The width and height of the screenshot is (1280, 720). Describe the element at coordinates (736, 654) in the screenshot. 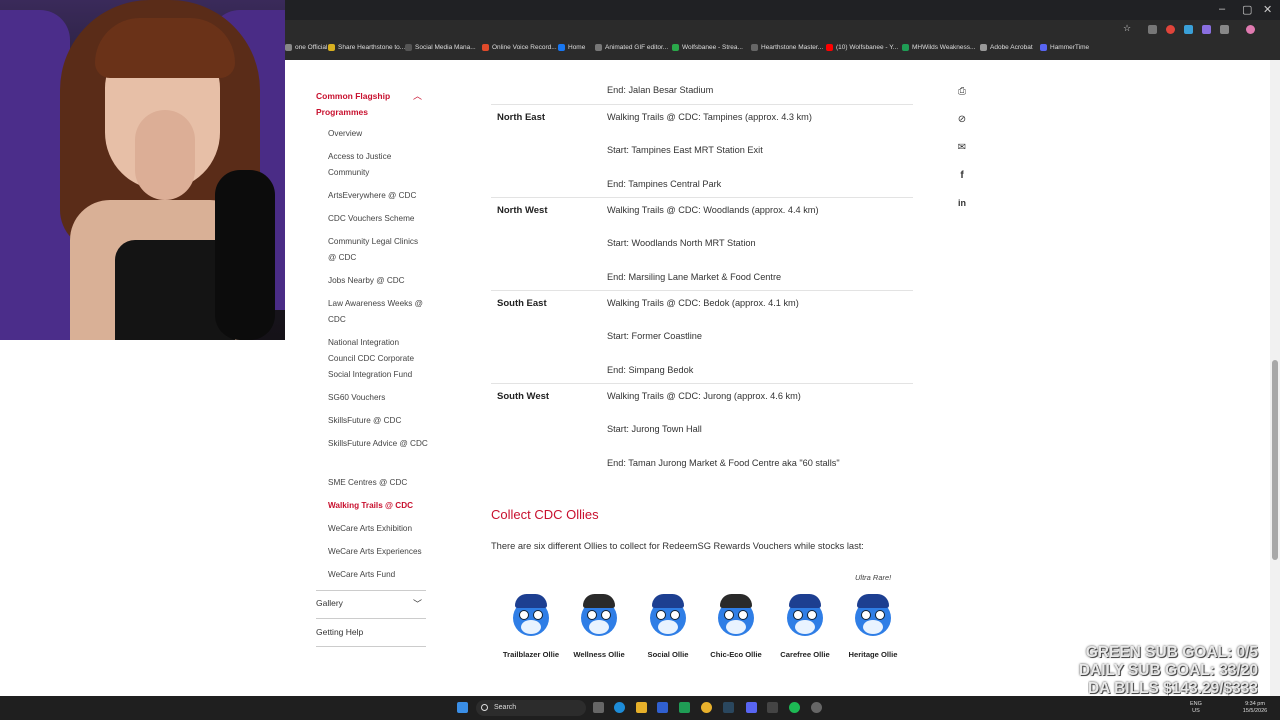

I see `ollie-name: Chic-Eco Ollie` at that location.